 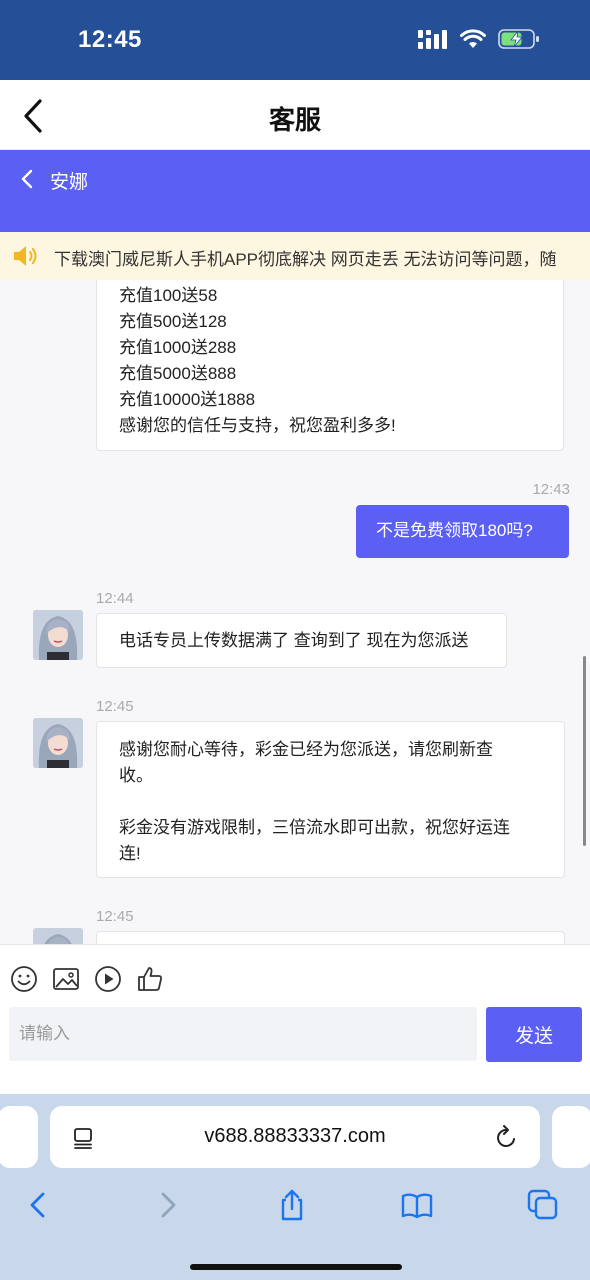 What do you see at coordinates (584, 751) in the screenshot?
I see `scrollbar` at bounding box center [584, 751].